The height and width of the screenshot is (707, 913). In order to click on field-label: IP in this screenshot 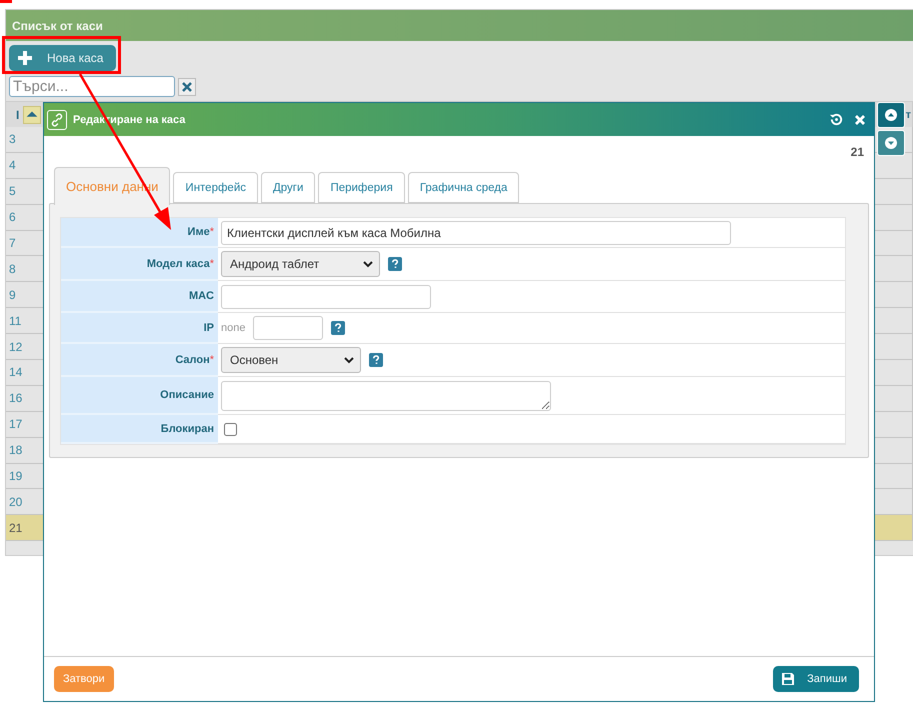, I will do `click(139, 328)`.